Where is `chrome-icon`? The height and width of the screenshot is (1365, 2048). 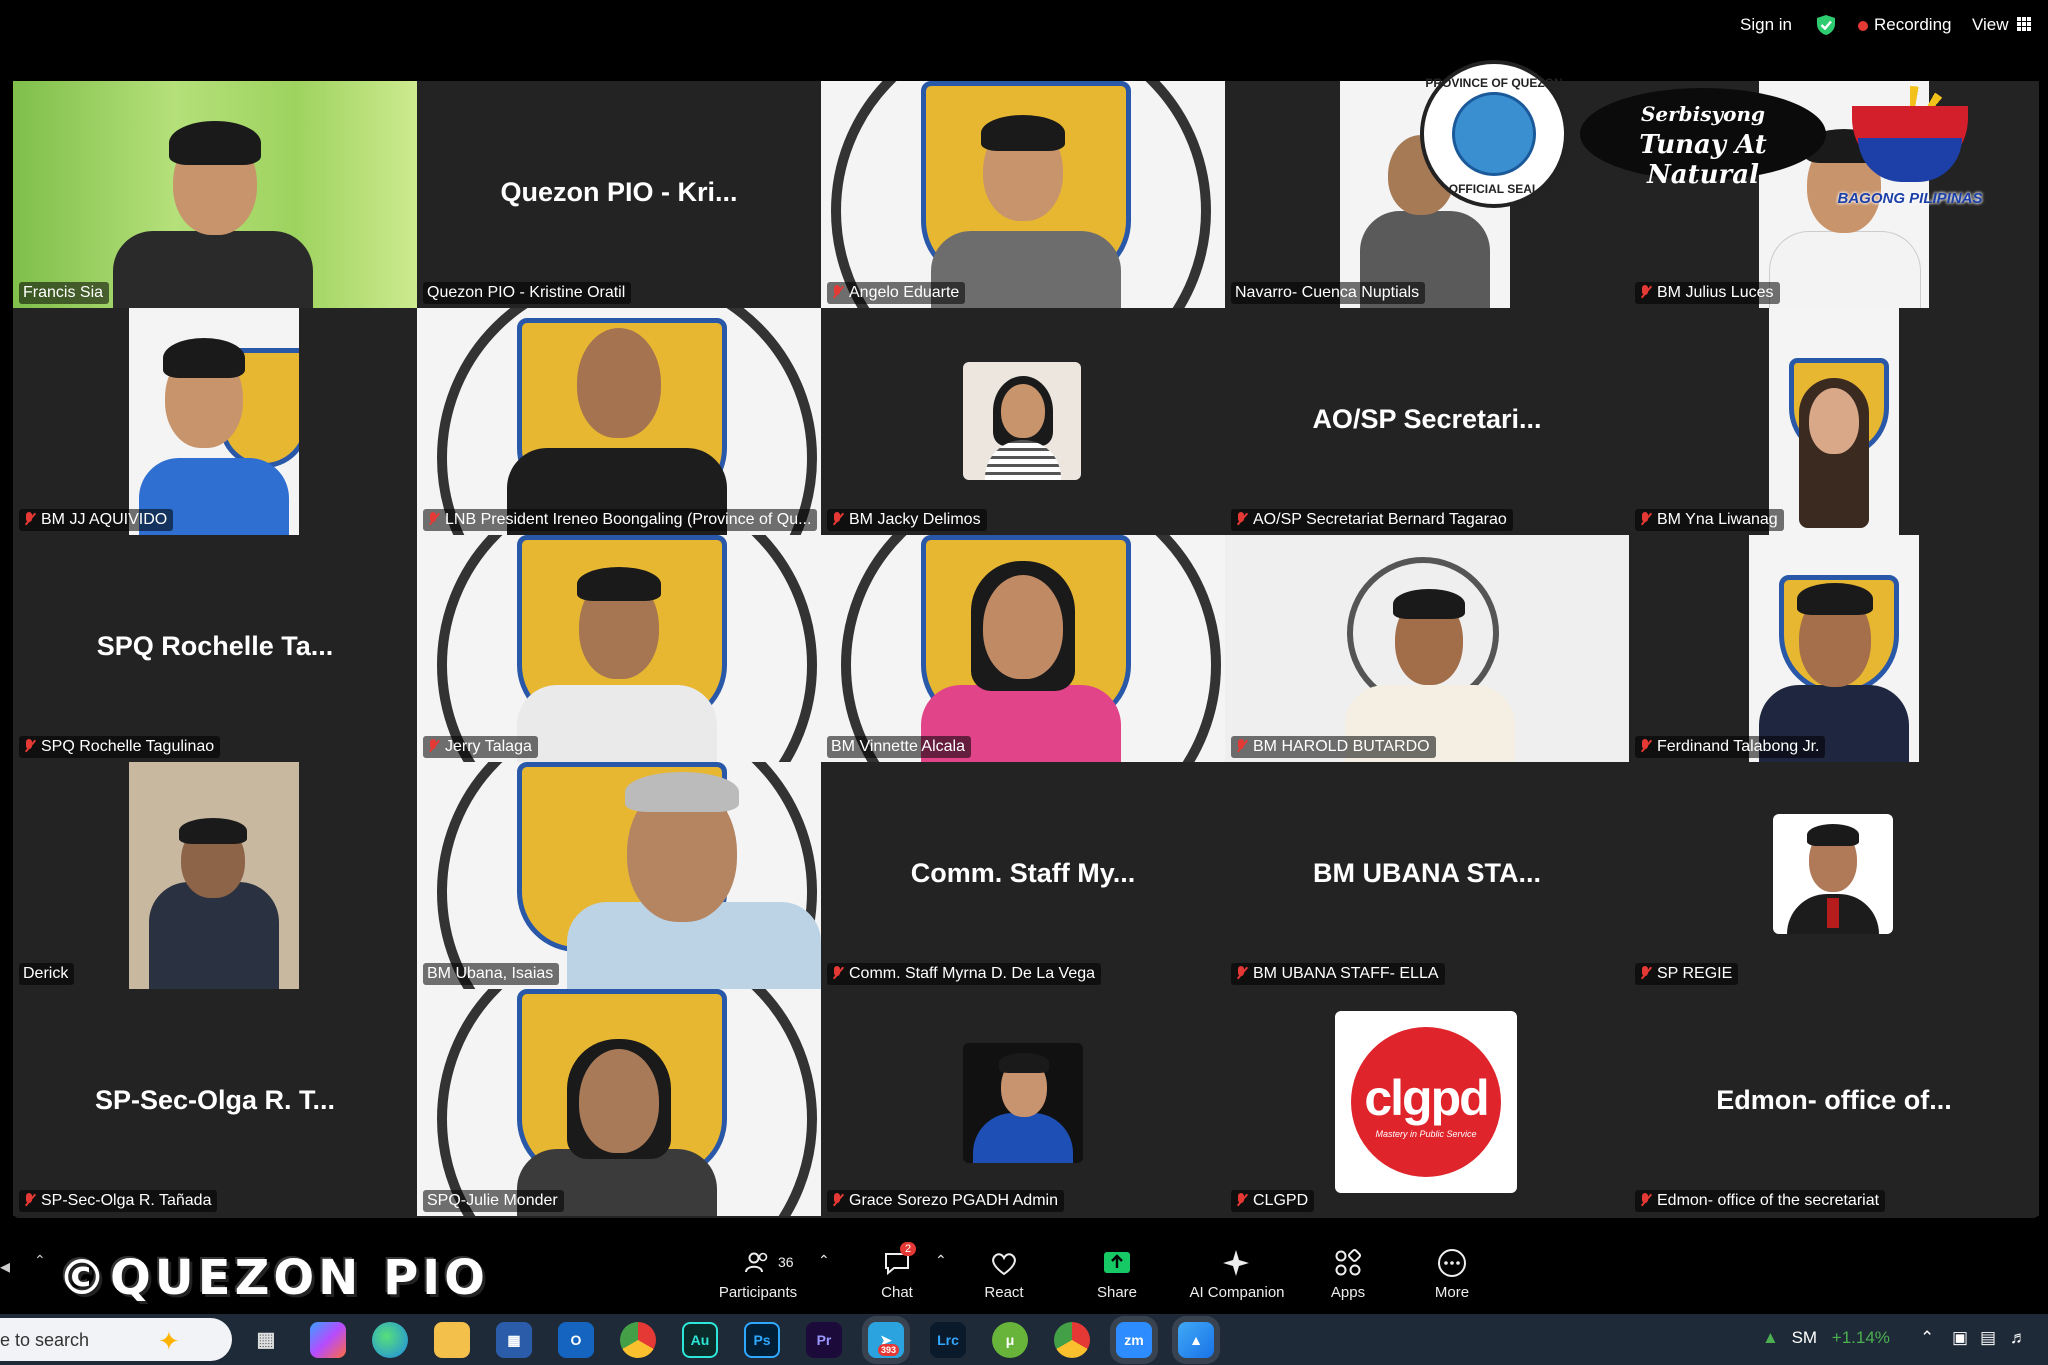 chrome-icon is located at coordinates (638, 1340).